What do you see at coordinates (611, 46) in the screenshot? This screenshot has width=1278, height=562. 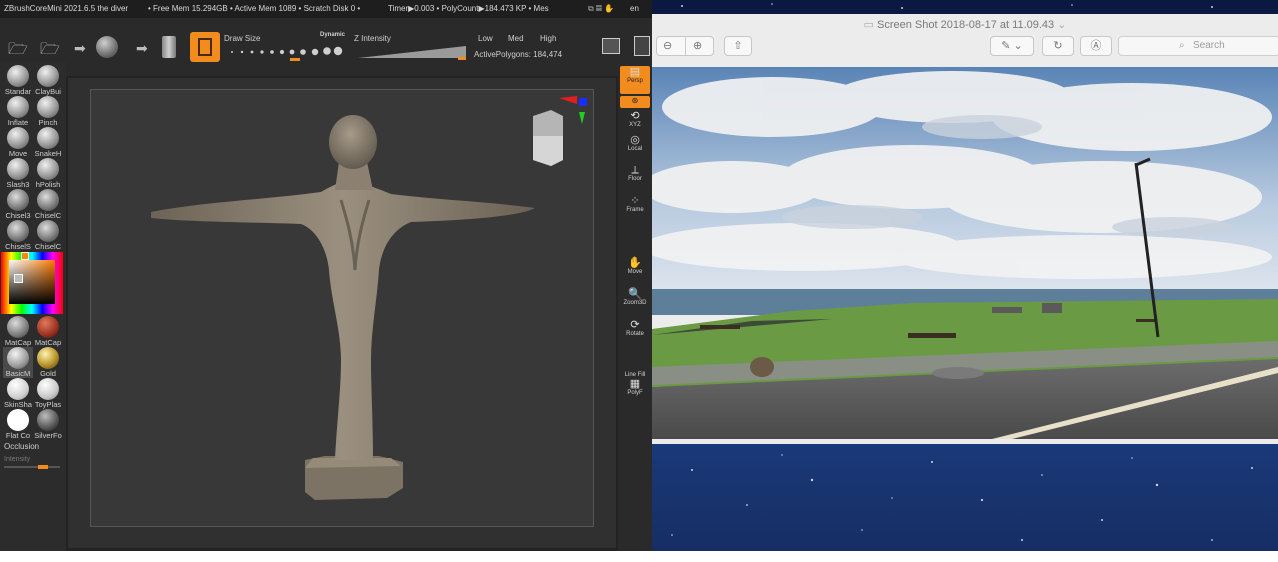 I see `image-icon` at bounding box center [611, 46].